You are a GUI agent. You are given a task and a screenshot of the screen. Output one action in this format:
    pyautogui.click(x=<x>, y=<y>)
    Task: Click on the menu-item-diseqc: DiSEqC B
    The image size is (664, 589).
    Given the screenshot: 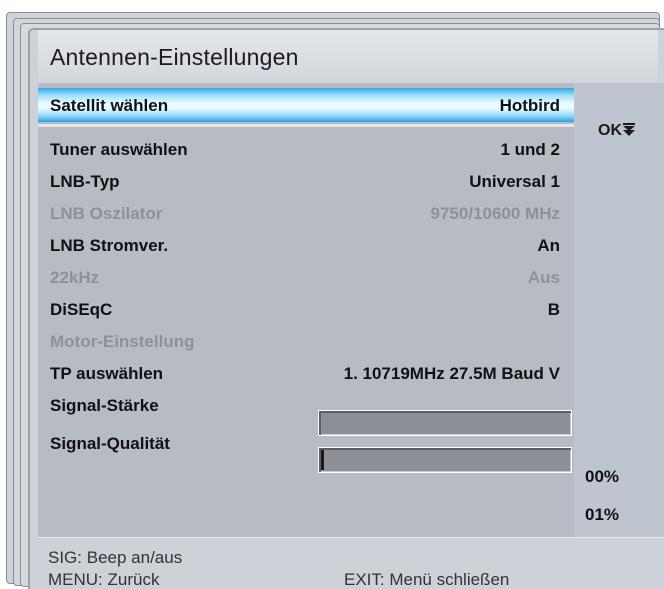 What is the action you would take?
    pyautogui.click(x=306, y=309)
    